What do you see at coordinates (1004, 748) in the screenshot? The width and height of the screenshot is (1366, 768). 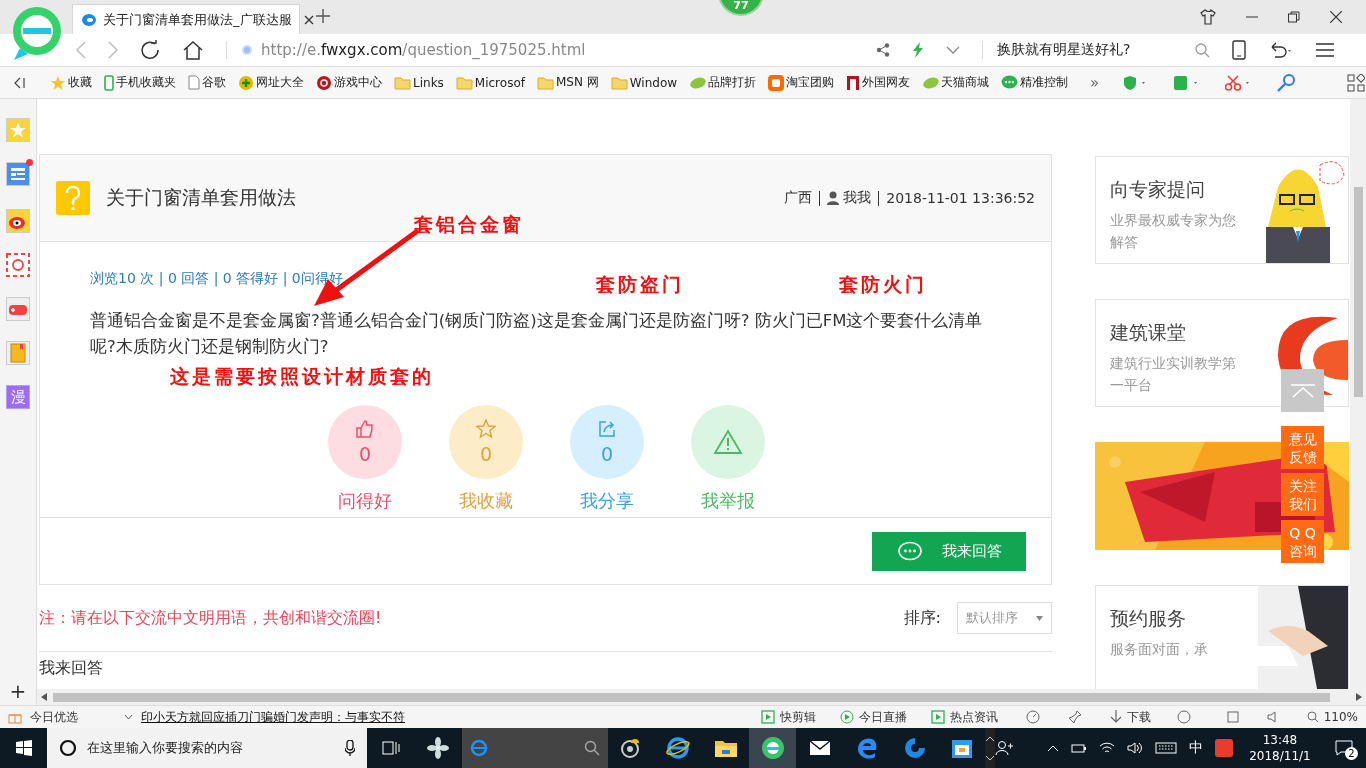 I see `people-icon` at bounding box center [1004, 748].